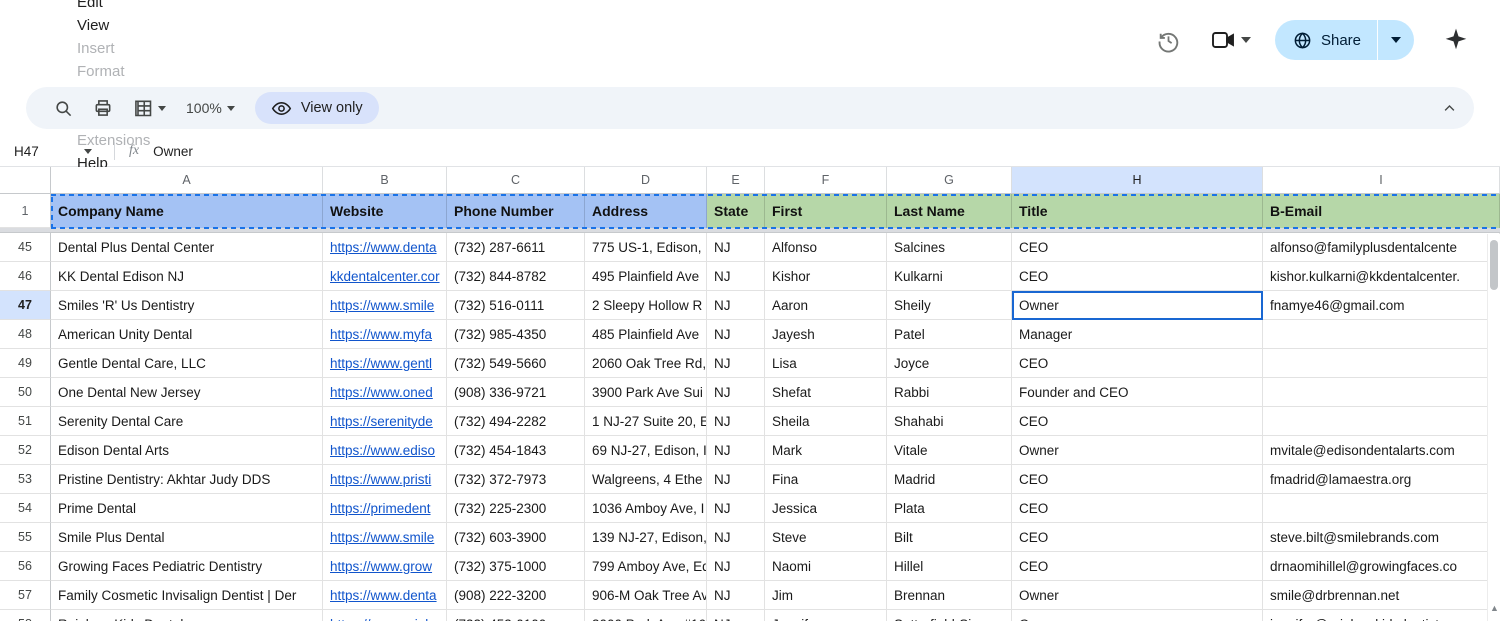 The width and height of the screenshot is (1500, 621). Describe the element at coordinates (187, 305) in the screenshot. I see `cell-company: Smiles 'R' Us Dentistry` at that location.